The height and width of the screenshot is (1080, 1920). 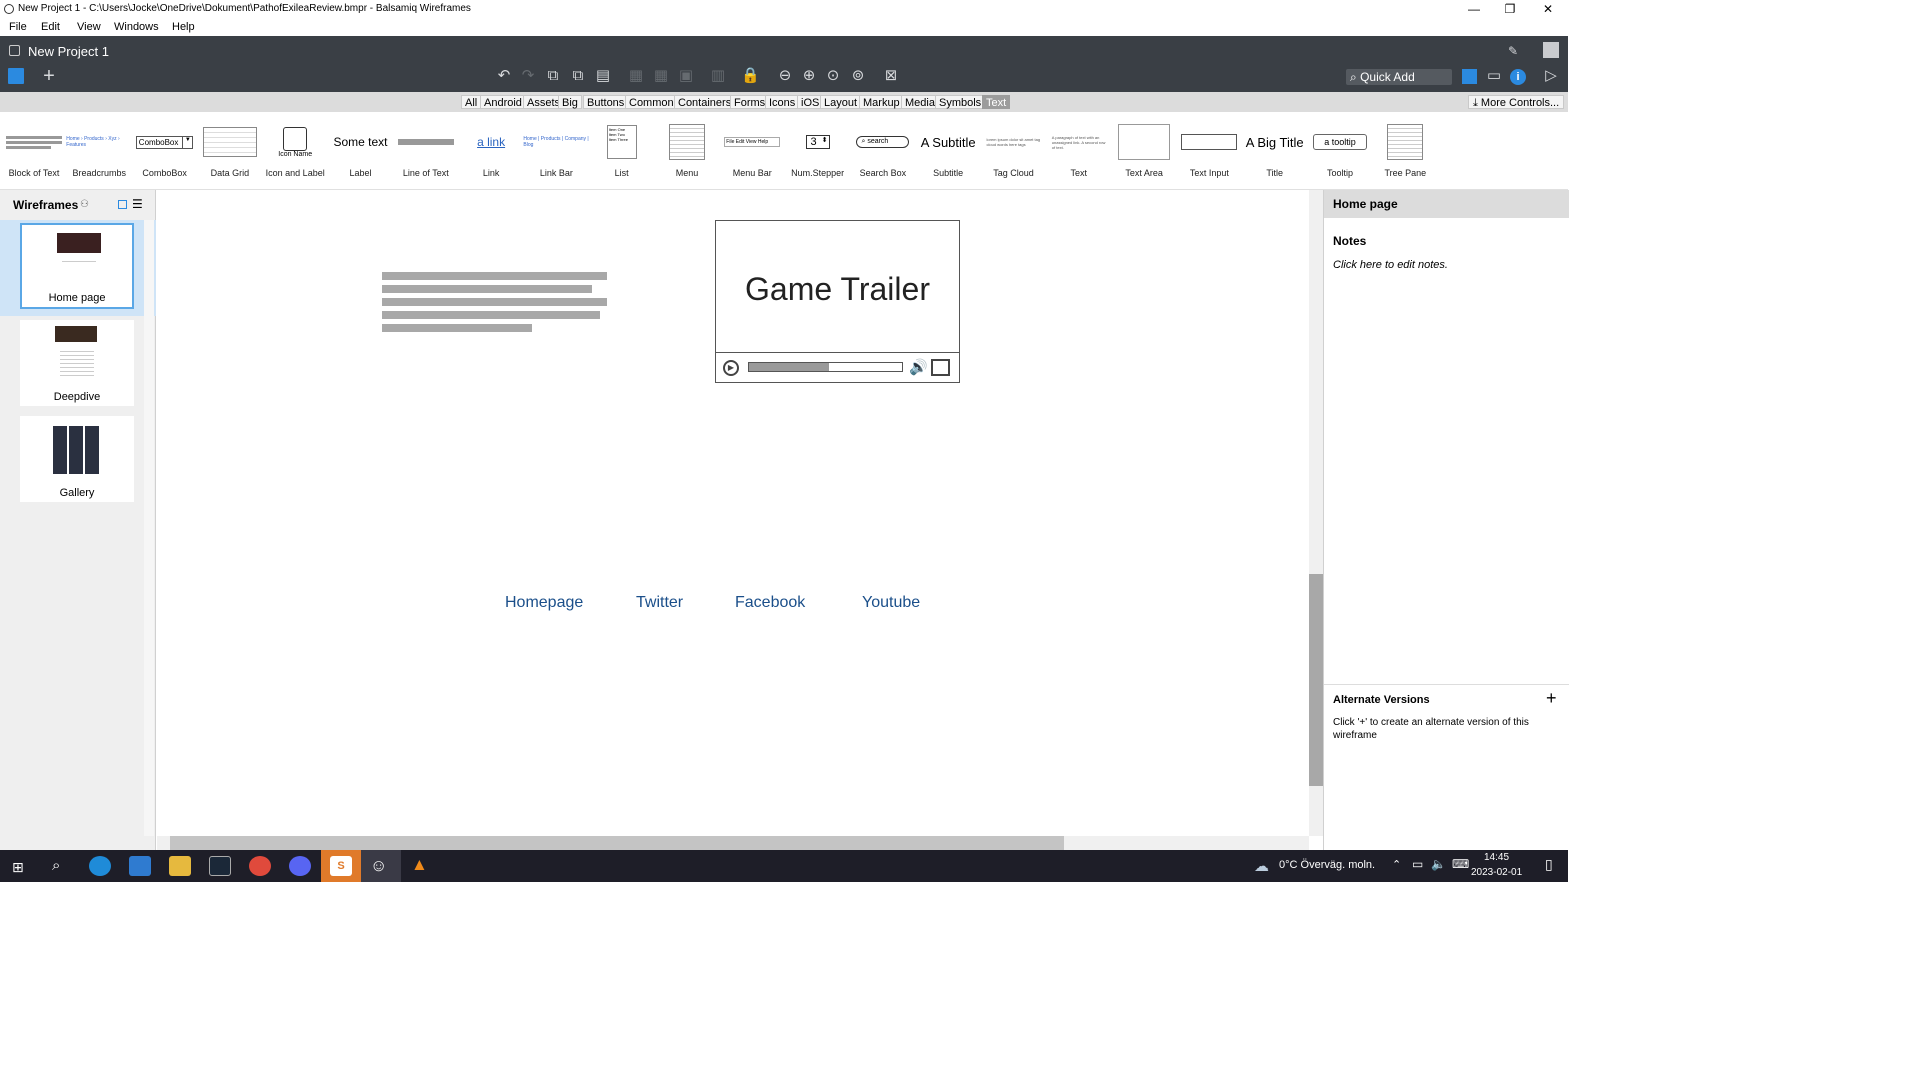 What do you see at coordinates (622, 151) in the screenshot?
I see `palette-item-list: Item One Item Two Item Three List` at bounding box center [622, 151].